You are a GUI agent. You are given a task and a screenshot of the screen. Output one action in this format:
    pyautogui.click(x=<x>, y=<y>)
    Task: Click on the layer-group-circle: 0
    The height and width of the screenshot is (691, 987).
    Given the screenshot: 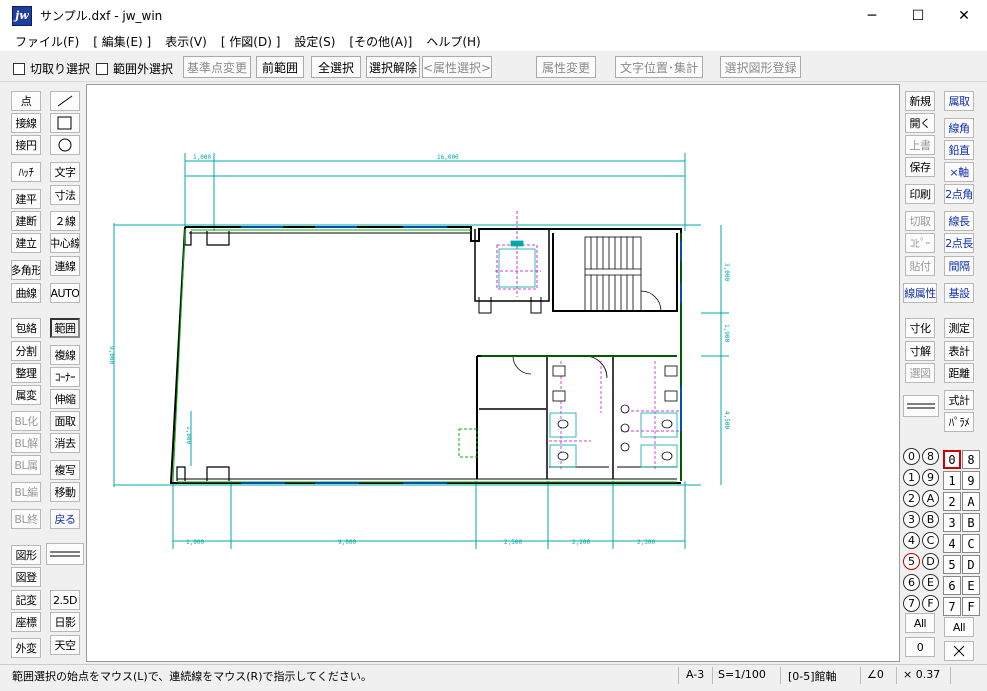 What is the action you would take?
    pyautogui.click(x=911, y=456)
    